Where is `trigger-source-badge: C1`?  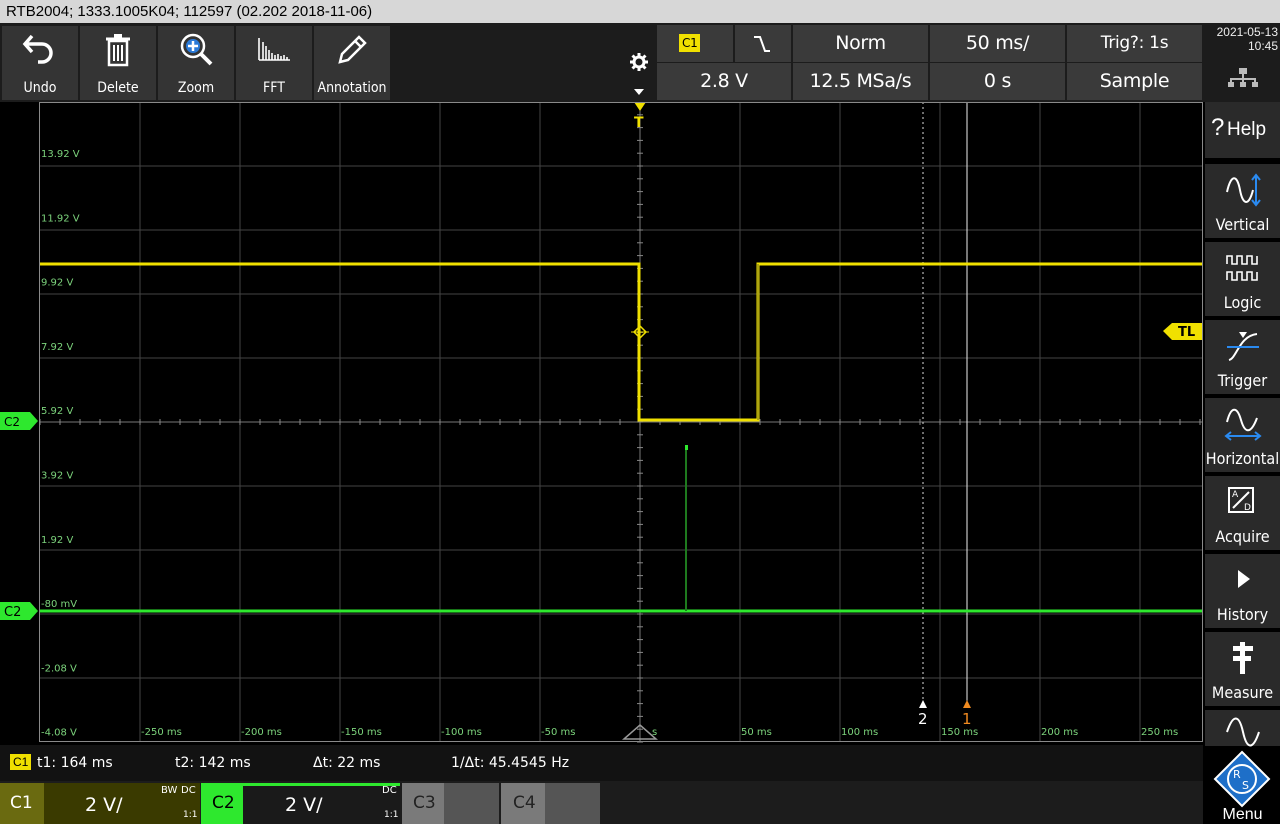 trigger-source-badge: C1 is located at coordinates (690, 43).